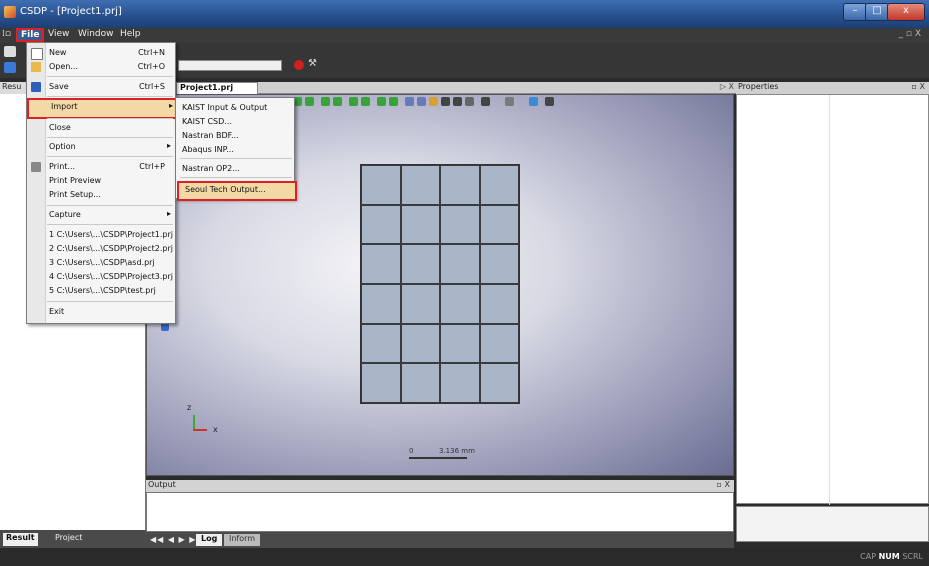  What do you see at coordinates (464, 557) in the screenshot?
I see `status-bar: CAP NUM SCRL` at bounding box center [464, 557].